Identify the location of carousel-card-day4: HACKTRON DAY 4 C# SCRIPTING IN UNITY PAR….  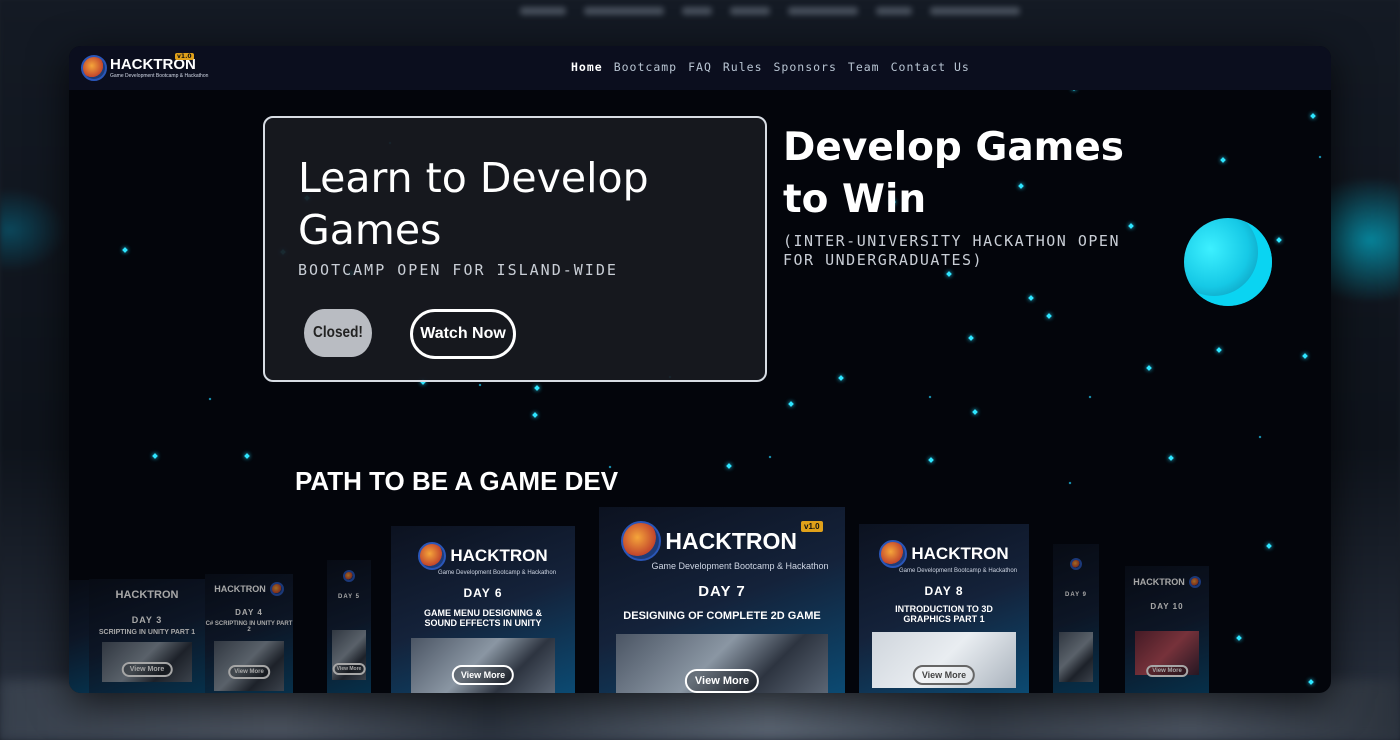
(249, 633).